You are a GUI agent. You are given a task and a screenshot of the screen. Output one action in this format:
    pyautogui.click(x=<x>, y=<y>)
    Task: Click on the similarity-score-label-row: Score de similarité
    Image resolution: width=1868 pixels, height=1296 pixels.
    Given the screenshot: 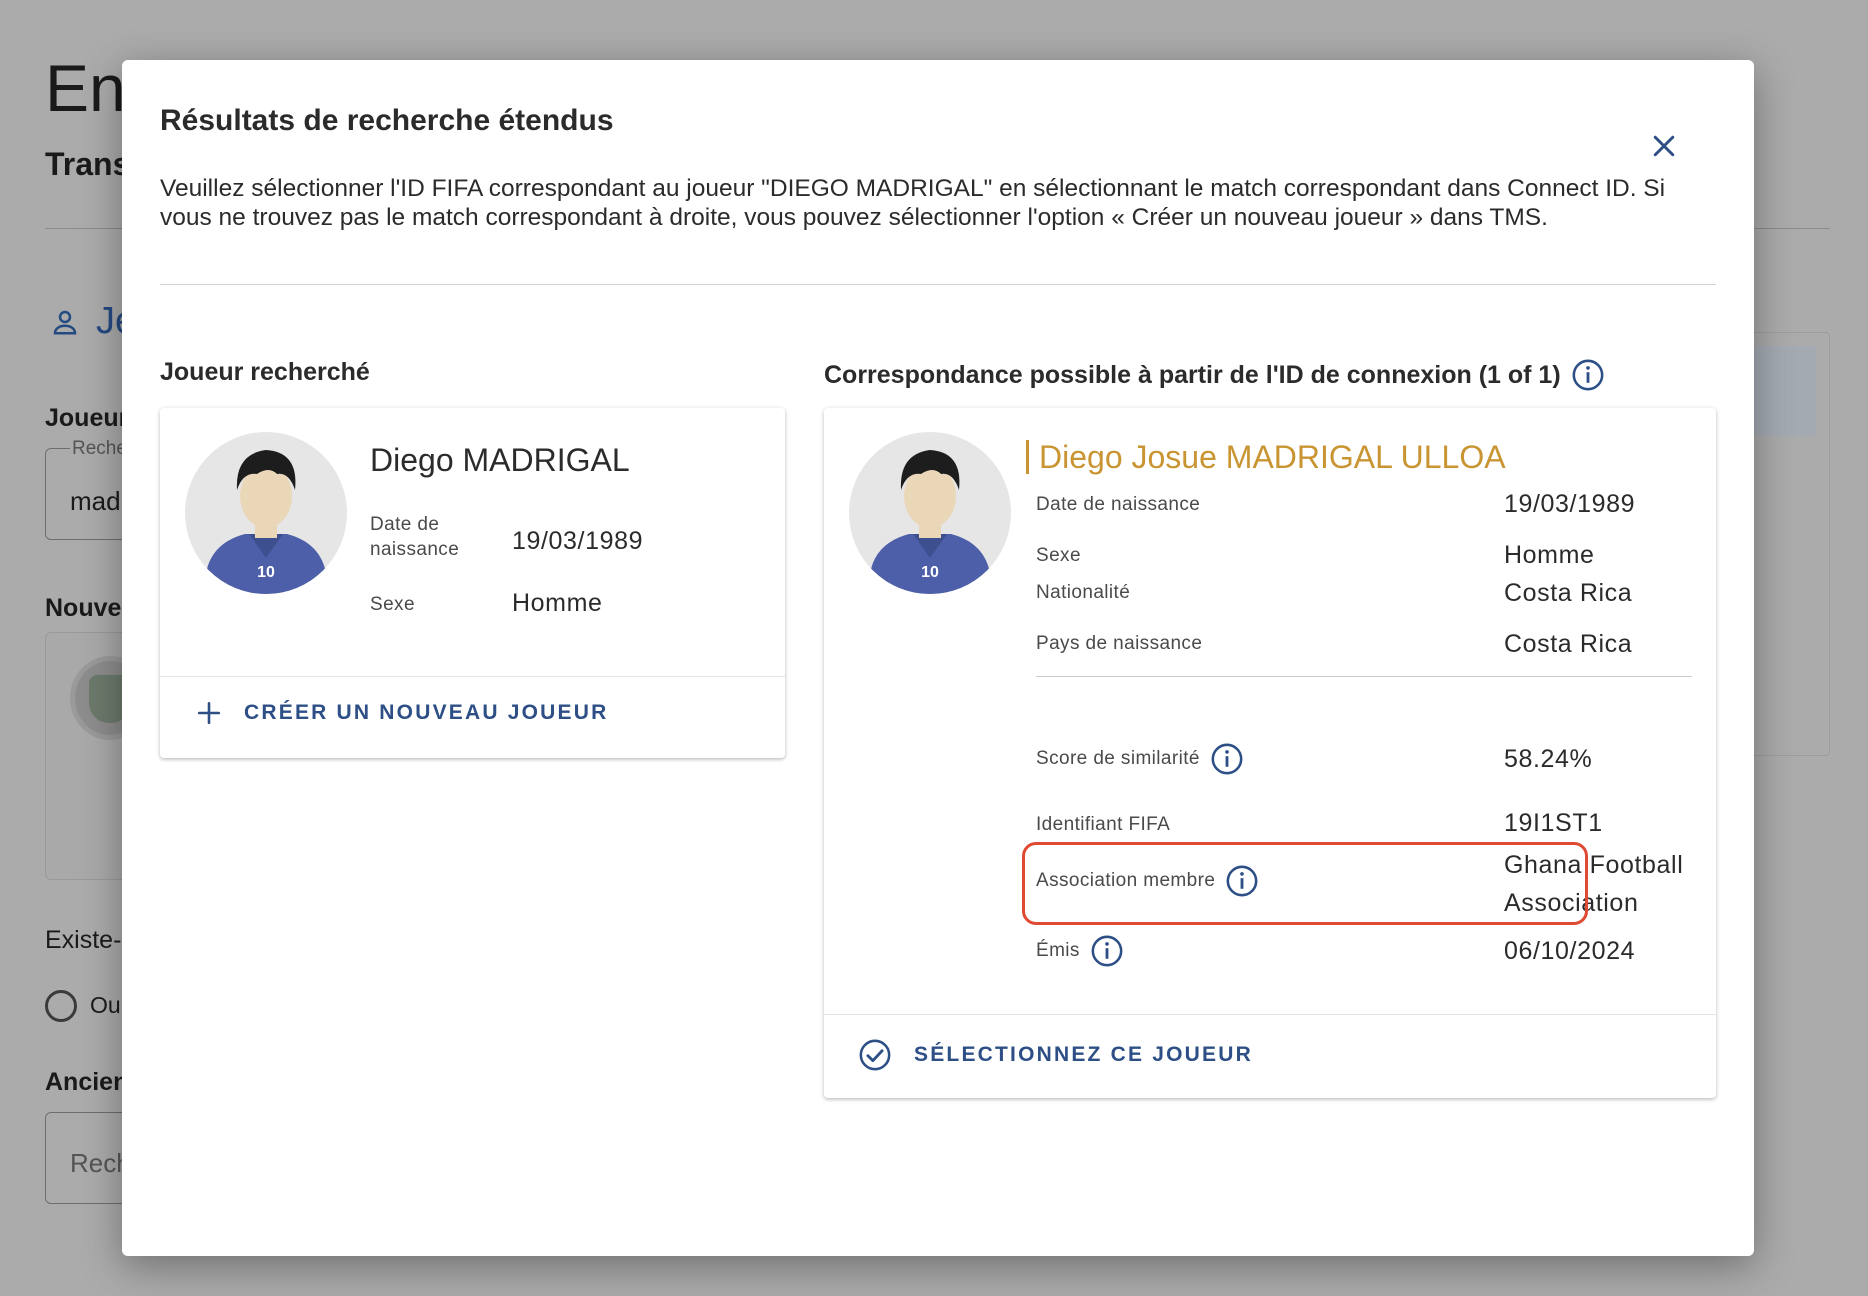 What is the action you would take?
    pyautogui.click(x=1140, y=759)
    